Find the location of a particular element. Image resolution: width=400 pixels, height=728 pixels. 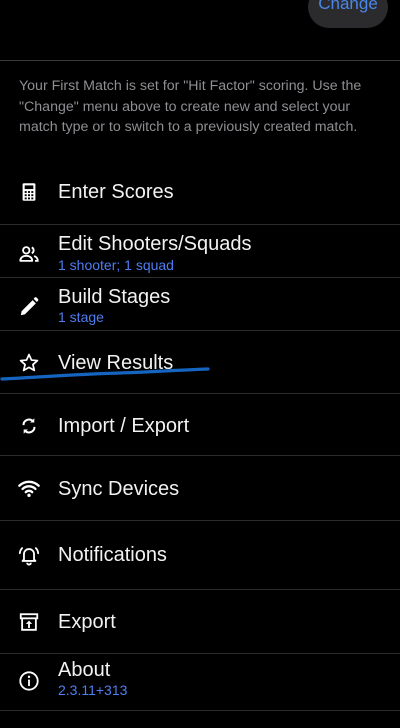

pencil-icon is located at coordinates (29, 307).